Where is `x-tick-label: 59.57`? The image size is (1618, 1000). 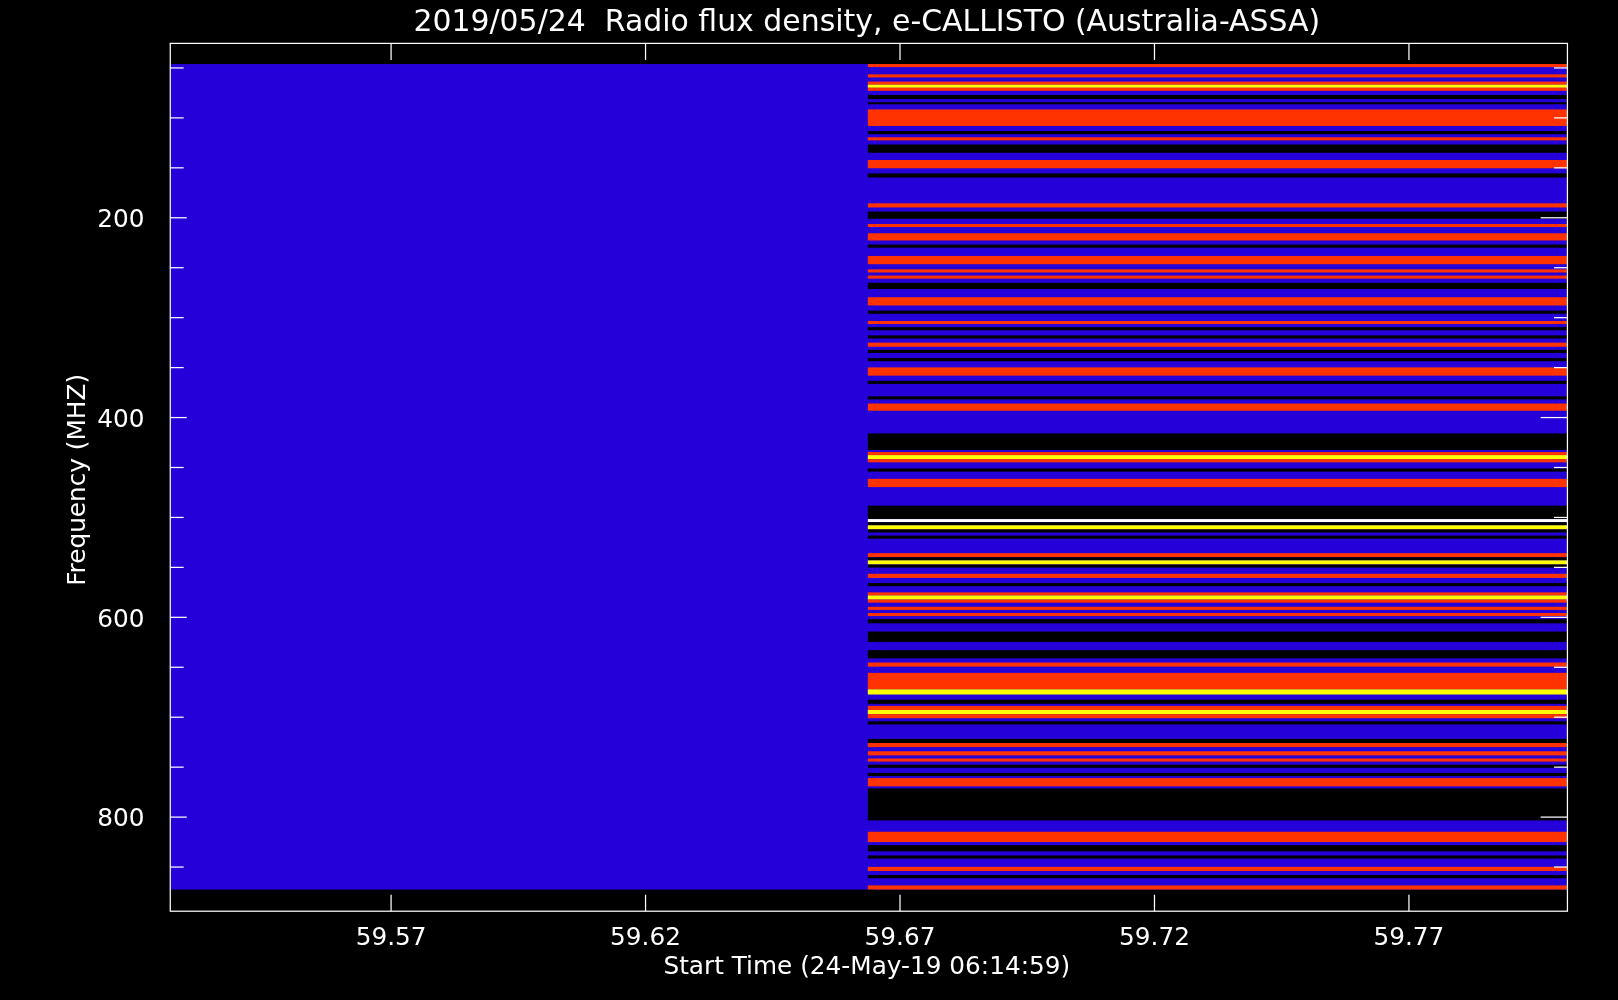
x-tick-label: 59.57 is located at coordinates (391, 937).